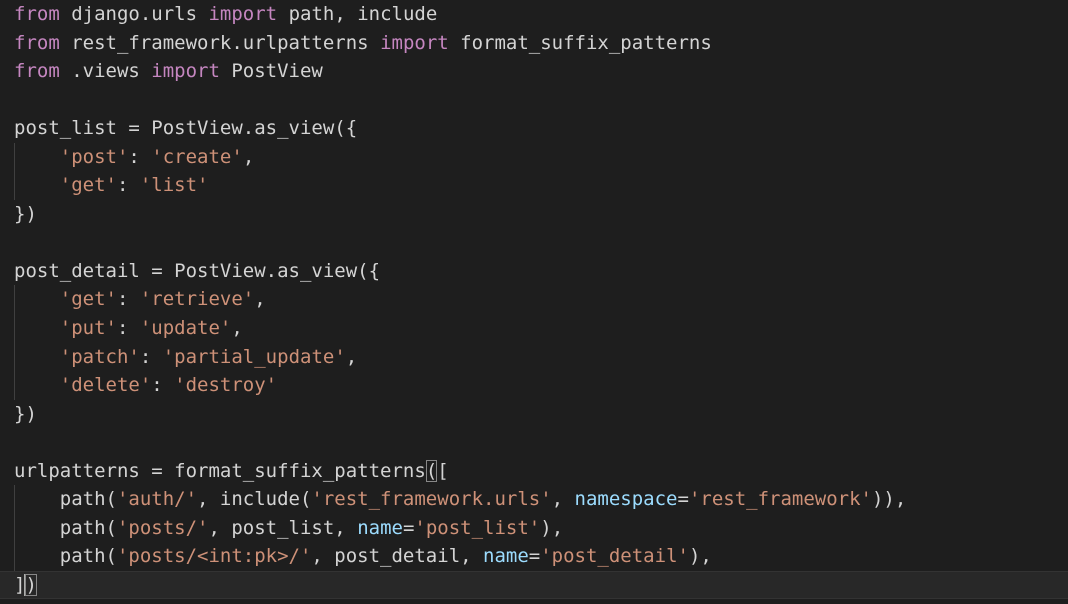 The width and height of the screenshot is (1068, 604). What do you see at coordinates (541, 328) in the screenshot?
I see `code-line: 'put': 'update',` at bounding box center [541, 328].